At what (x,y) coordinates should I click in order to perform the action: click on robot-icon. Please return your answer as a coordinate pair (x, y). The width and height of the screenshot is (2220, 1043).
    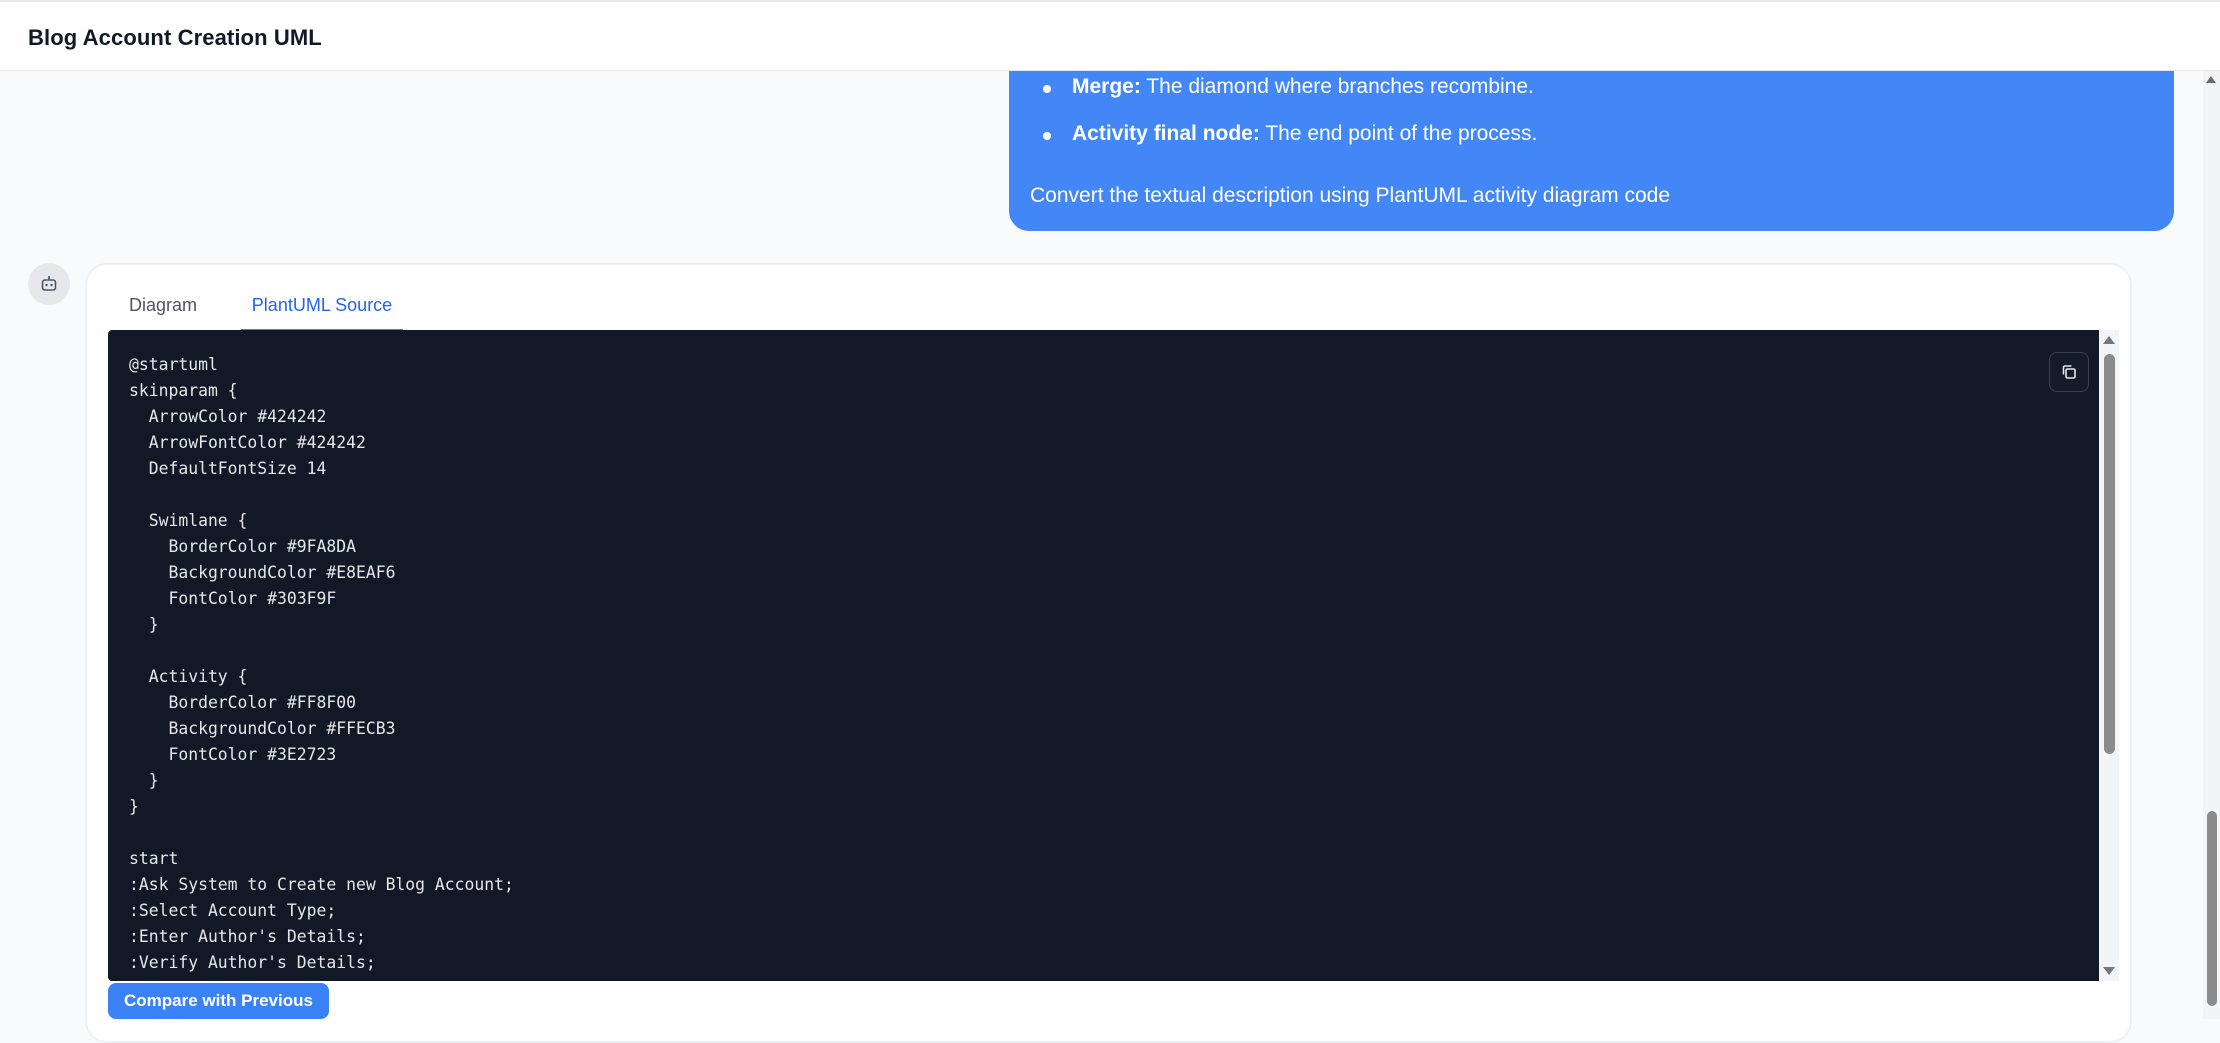
    Looking at the image, I should click on (49, 283).